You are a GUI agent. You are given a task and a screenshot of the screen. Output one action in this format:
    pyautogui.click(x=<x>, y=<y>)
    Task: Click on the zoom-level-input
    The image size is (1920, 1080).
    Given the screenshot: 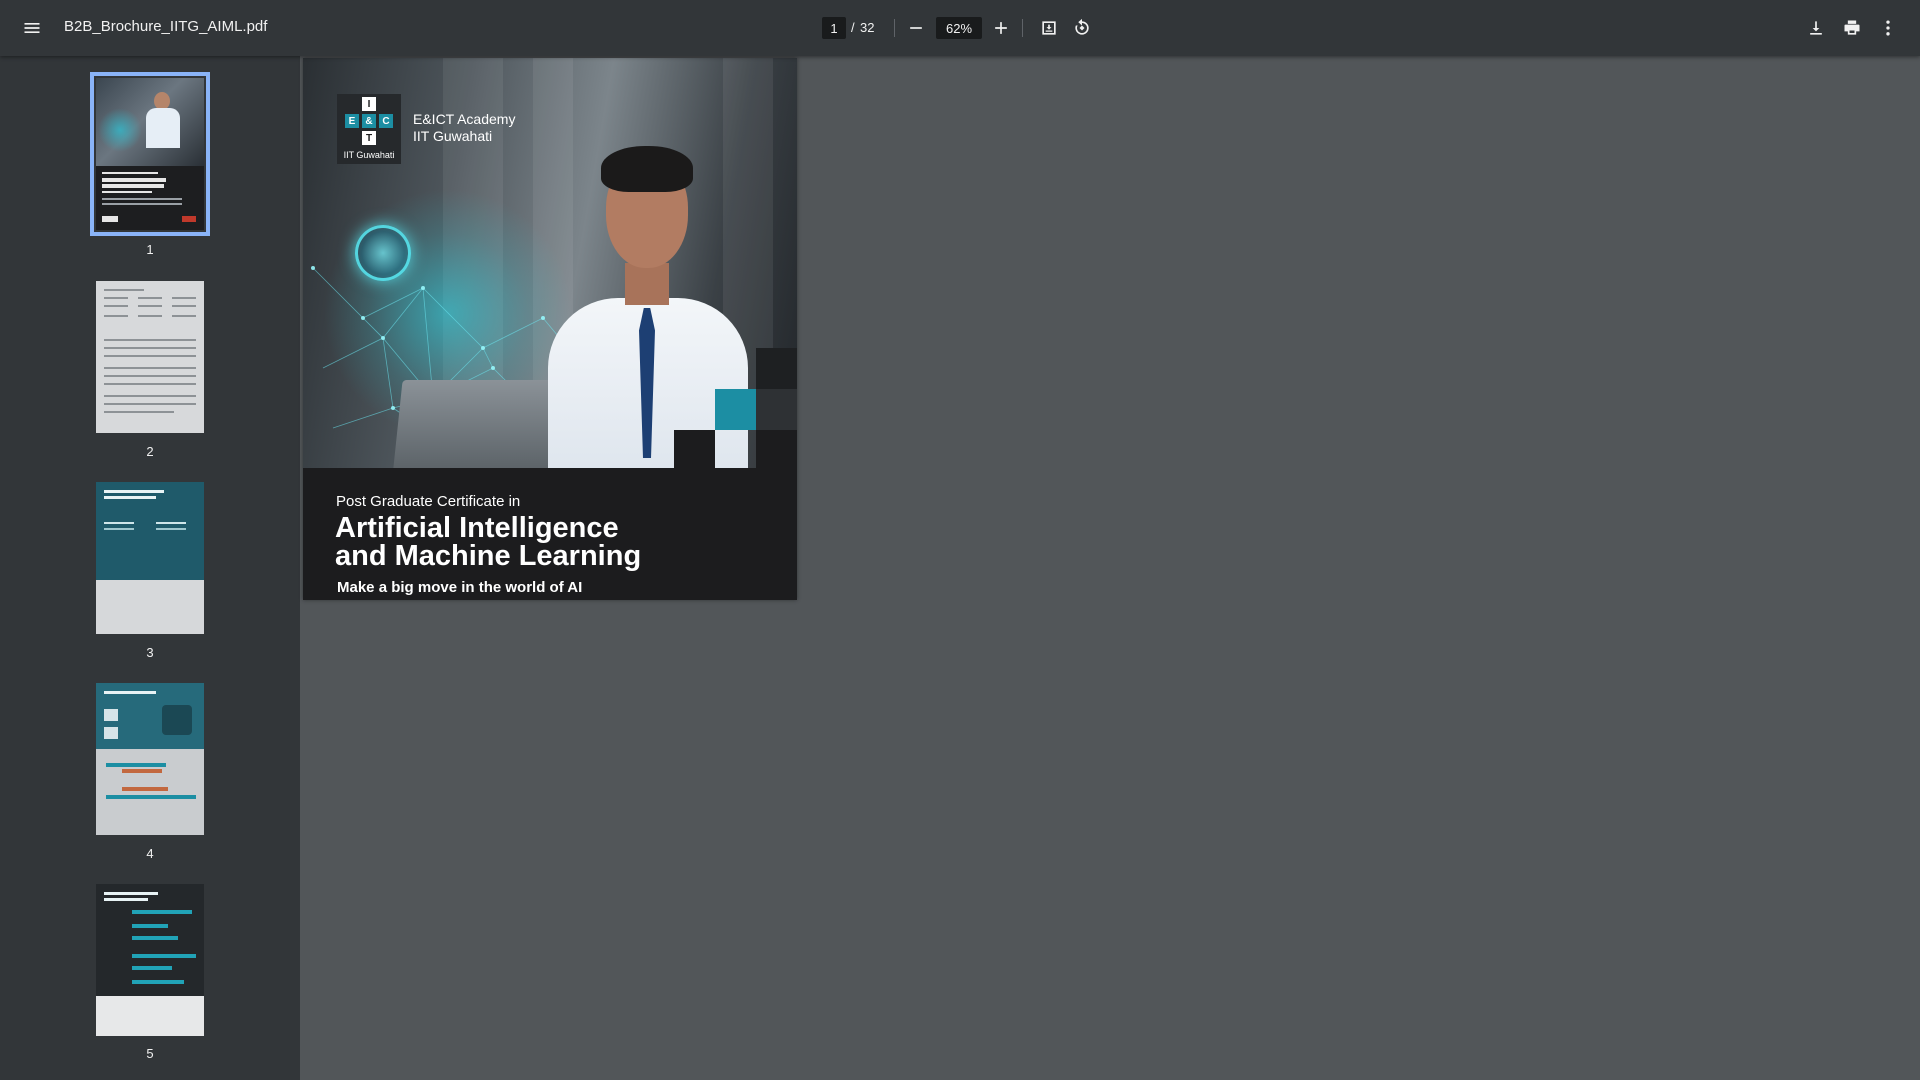 What is the action you would take?
    pyautogui.click(x=959, y=28)
    